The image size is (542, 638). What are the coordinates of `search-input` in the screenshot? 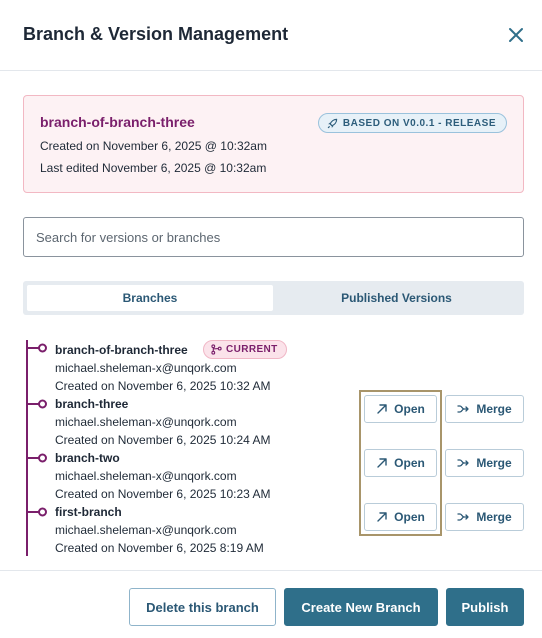 It's located at (273, 237).